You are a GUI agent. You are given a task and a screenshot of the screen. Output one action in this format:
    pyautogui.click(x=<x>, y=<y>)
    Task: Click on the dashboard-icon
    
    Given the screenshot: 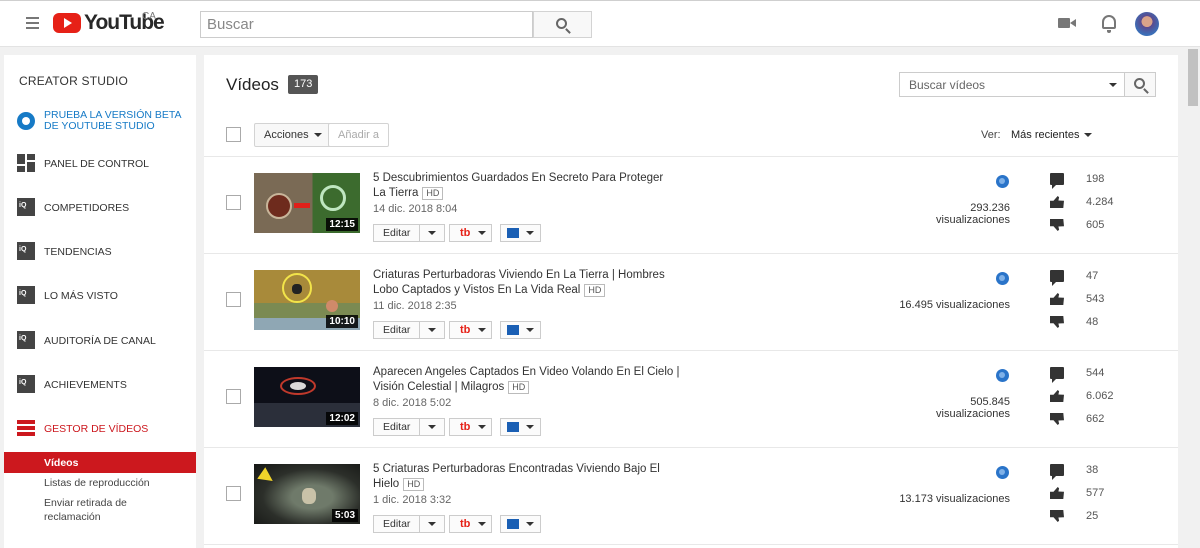 What is the action you would take?
    pyautogui.click(x=26, y=163)
    